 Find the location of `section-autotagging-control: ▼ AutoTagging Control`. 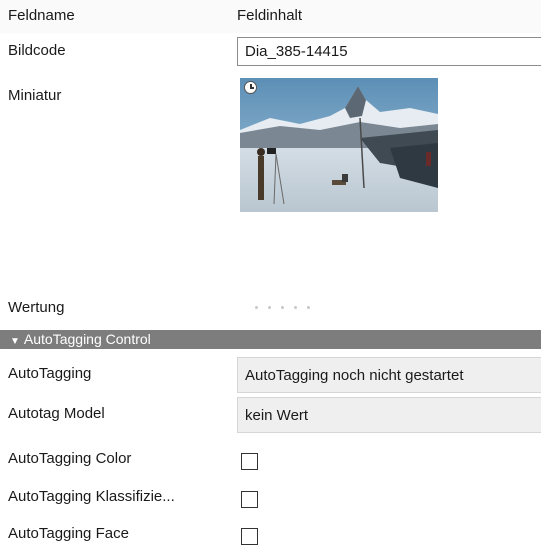

section-autotagging-control: ▼ AutoTagging Control is located at coordinates (270, 339).